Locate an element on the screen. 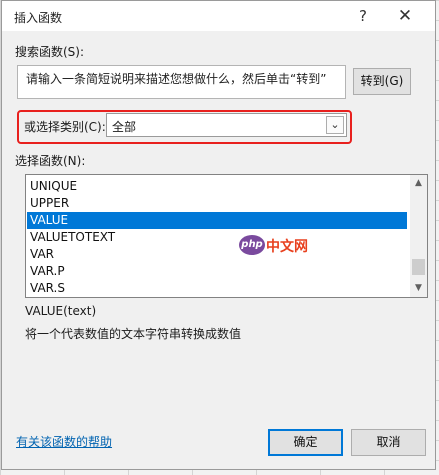 The height and width of the screenshot is (475, 439). chevron-down-icon: ⌄ is located at coordinates (335, 125).